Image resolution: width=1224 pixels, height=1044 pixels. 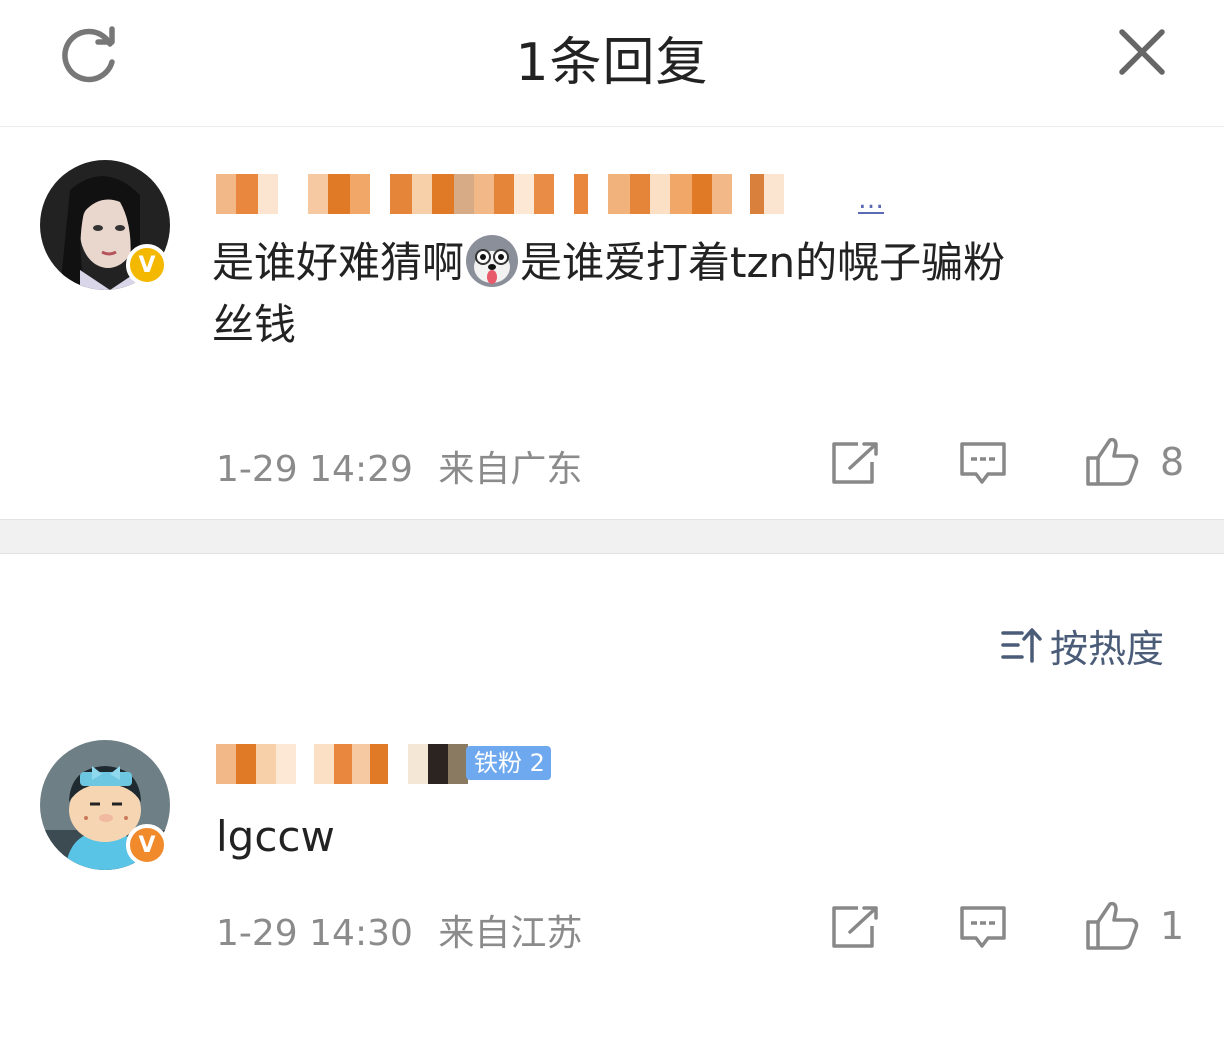 I want to click on timestamp: 1-29 14:29, so click(x=314, y=469).